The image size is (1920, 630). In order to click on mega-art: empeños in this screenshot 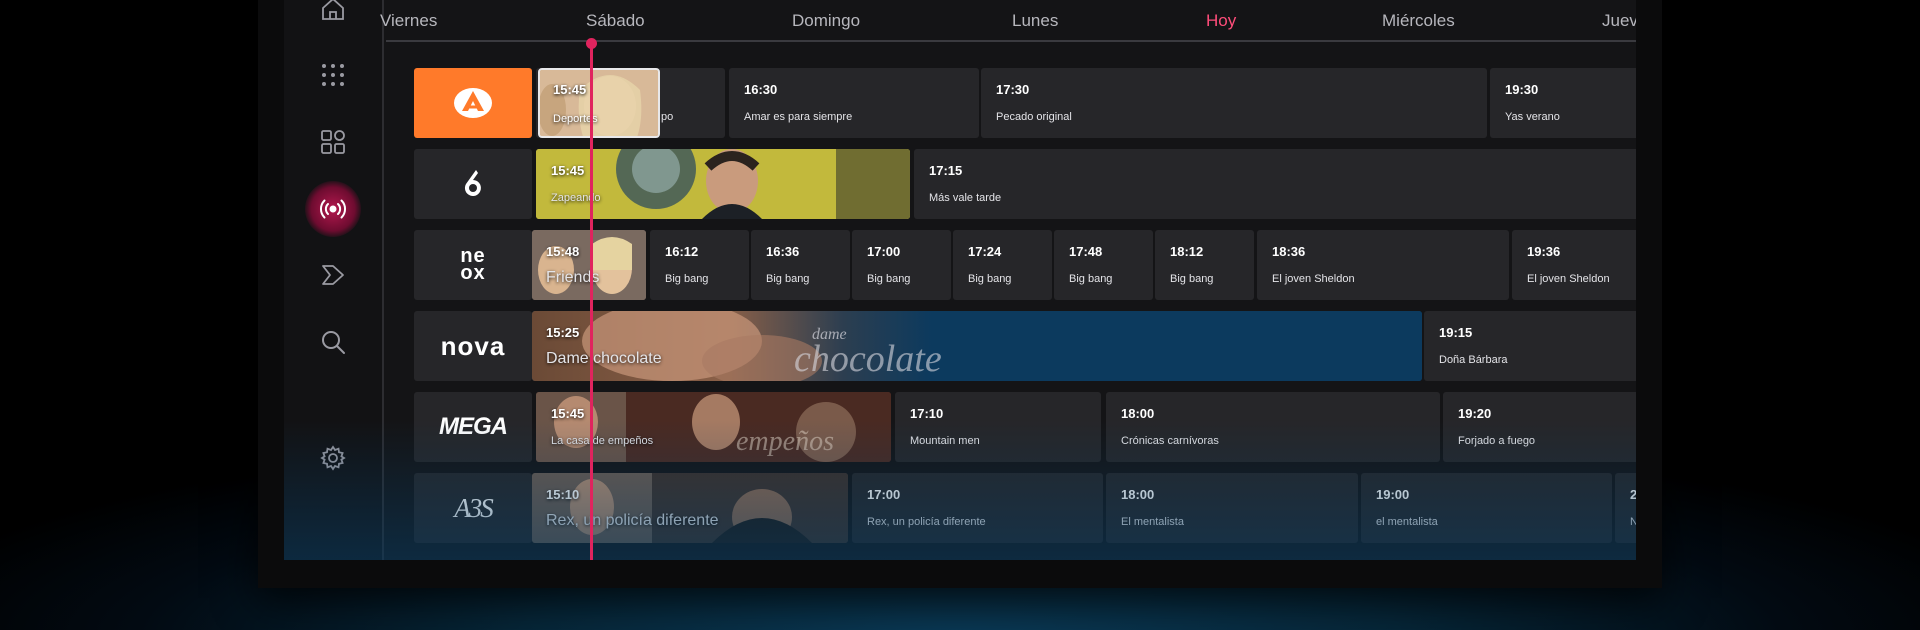, I will do `click(785, 441)`.